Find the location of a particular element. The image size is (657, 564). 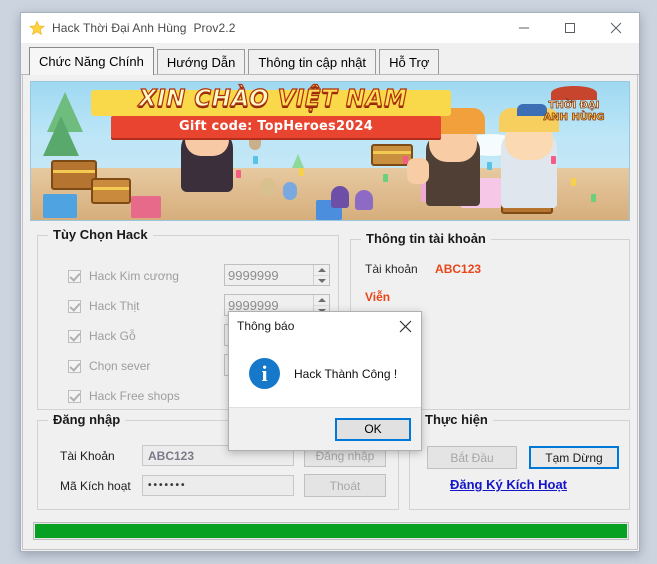

window-controls is located at coordinates (570, 28).